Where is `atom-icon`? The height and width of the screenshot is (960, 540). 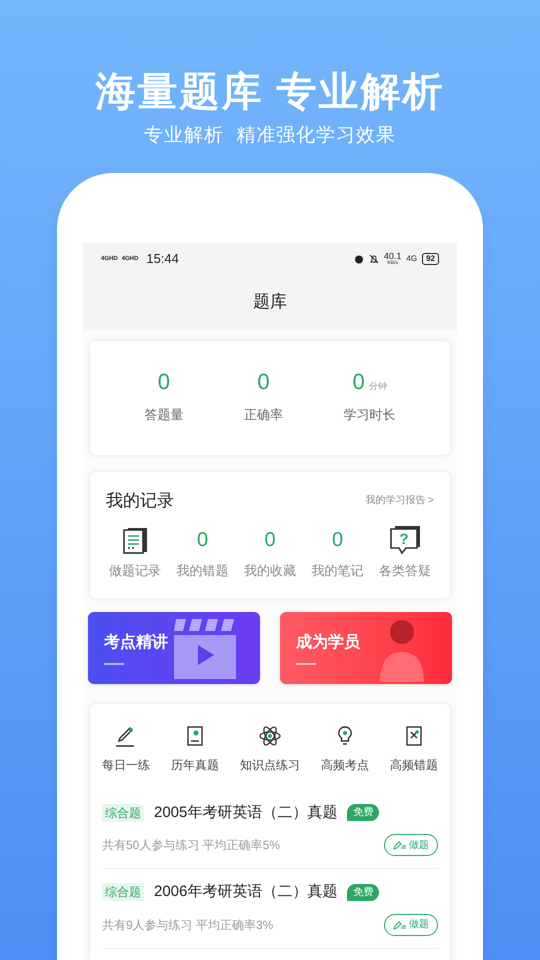
atom-icon is located at coordinates (270, 736).